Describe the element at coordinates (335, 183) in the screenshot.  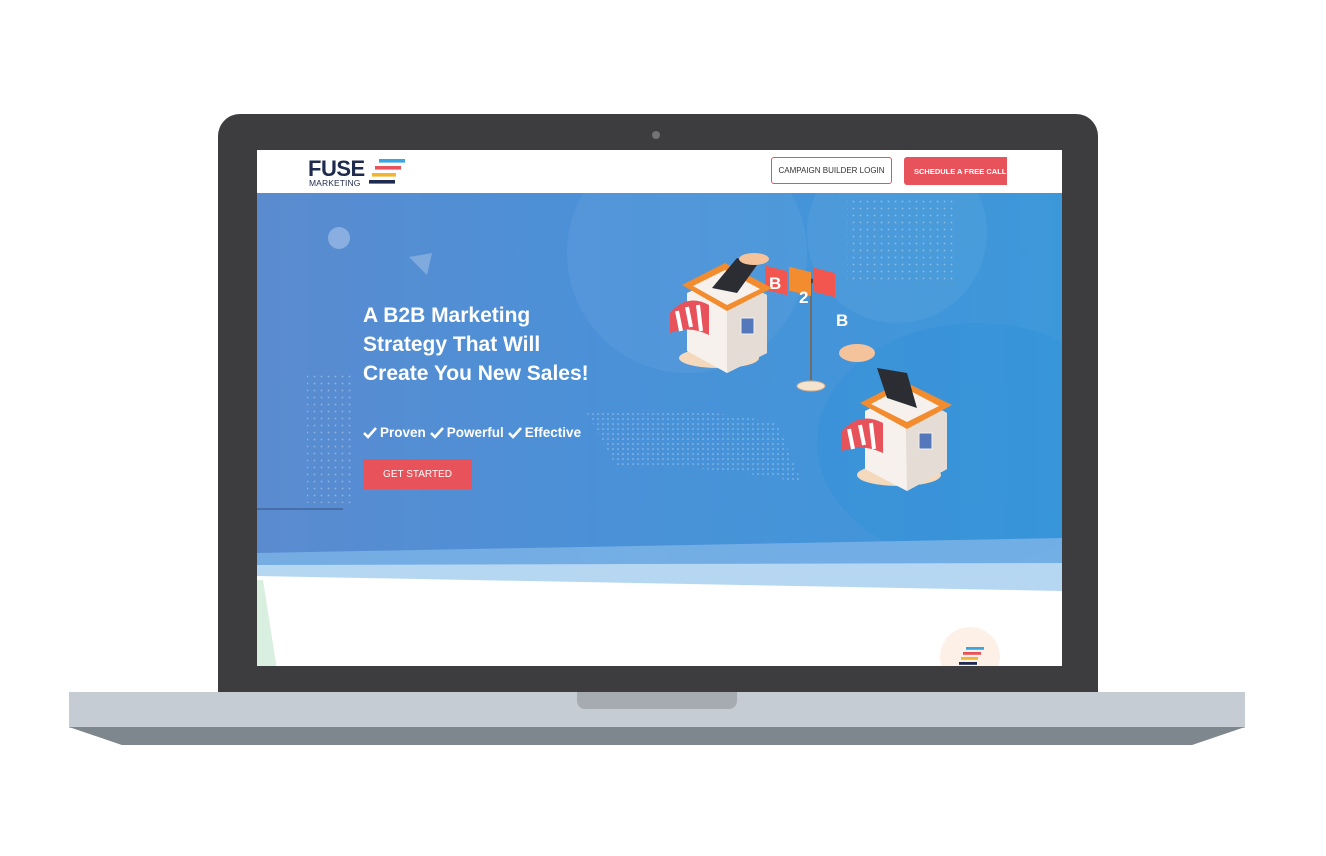
I see `logo-subtitle: MARKETING` at that location.